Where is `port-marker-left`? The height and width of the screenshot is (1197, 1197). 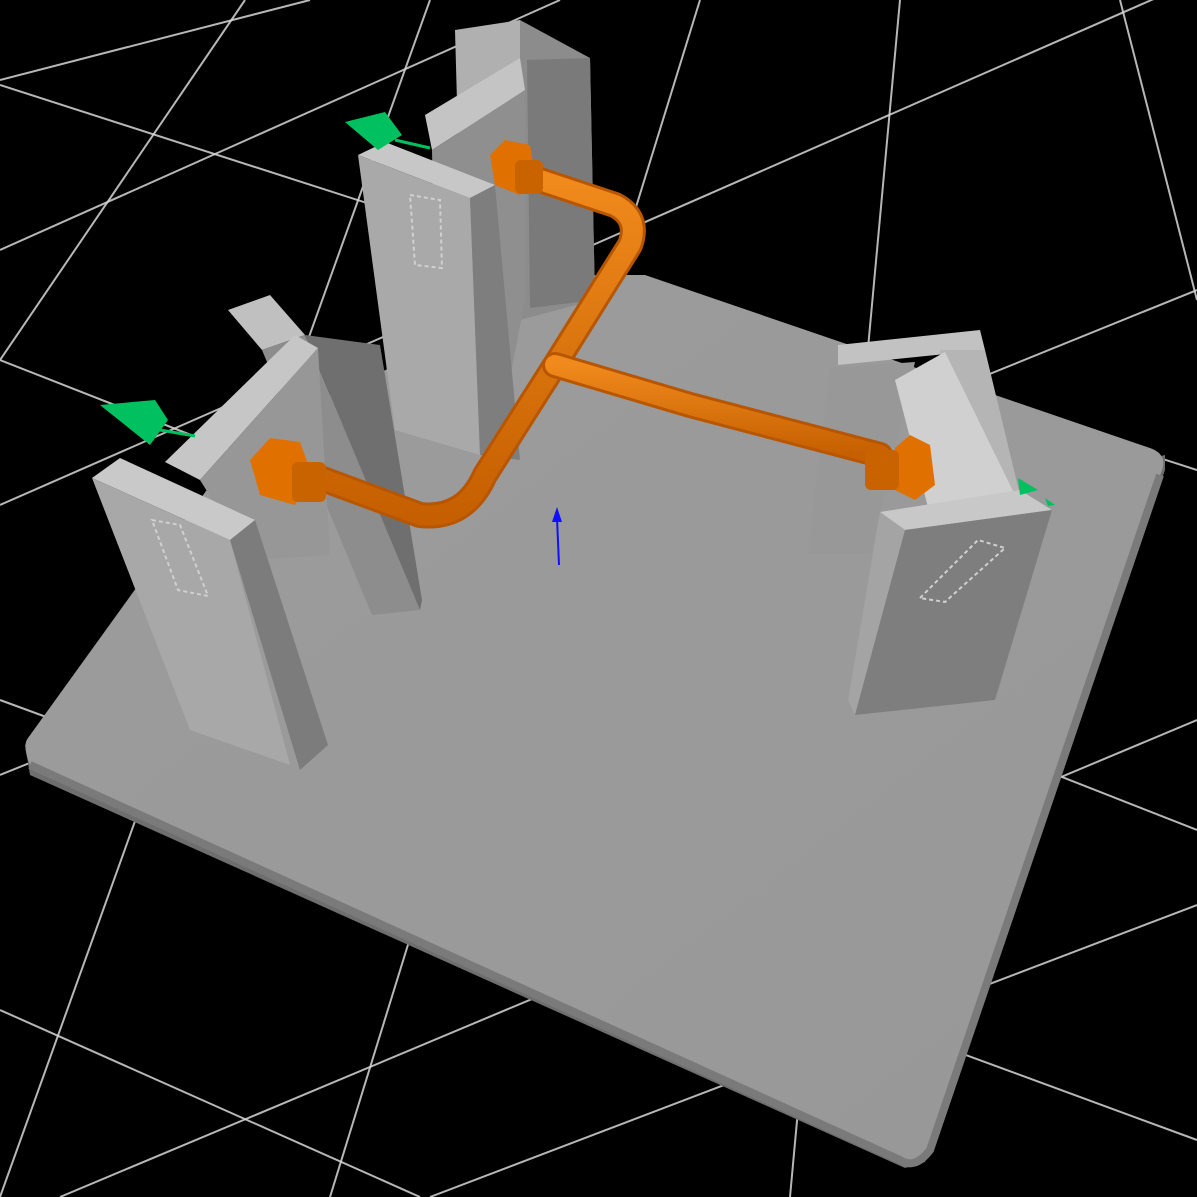 port-marker-left is located at coordinates (148, 422).